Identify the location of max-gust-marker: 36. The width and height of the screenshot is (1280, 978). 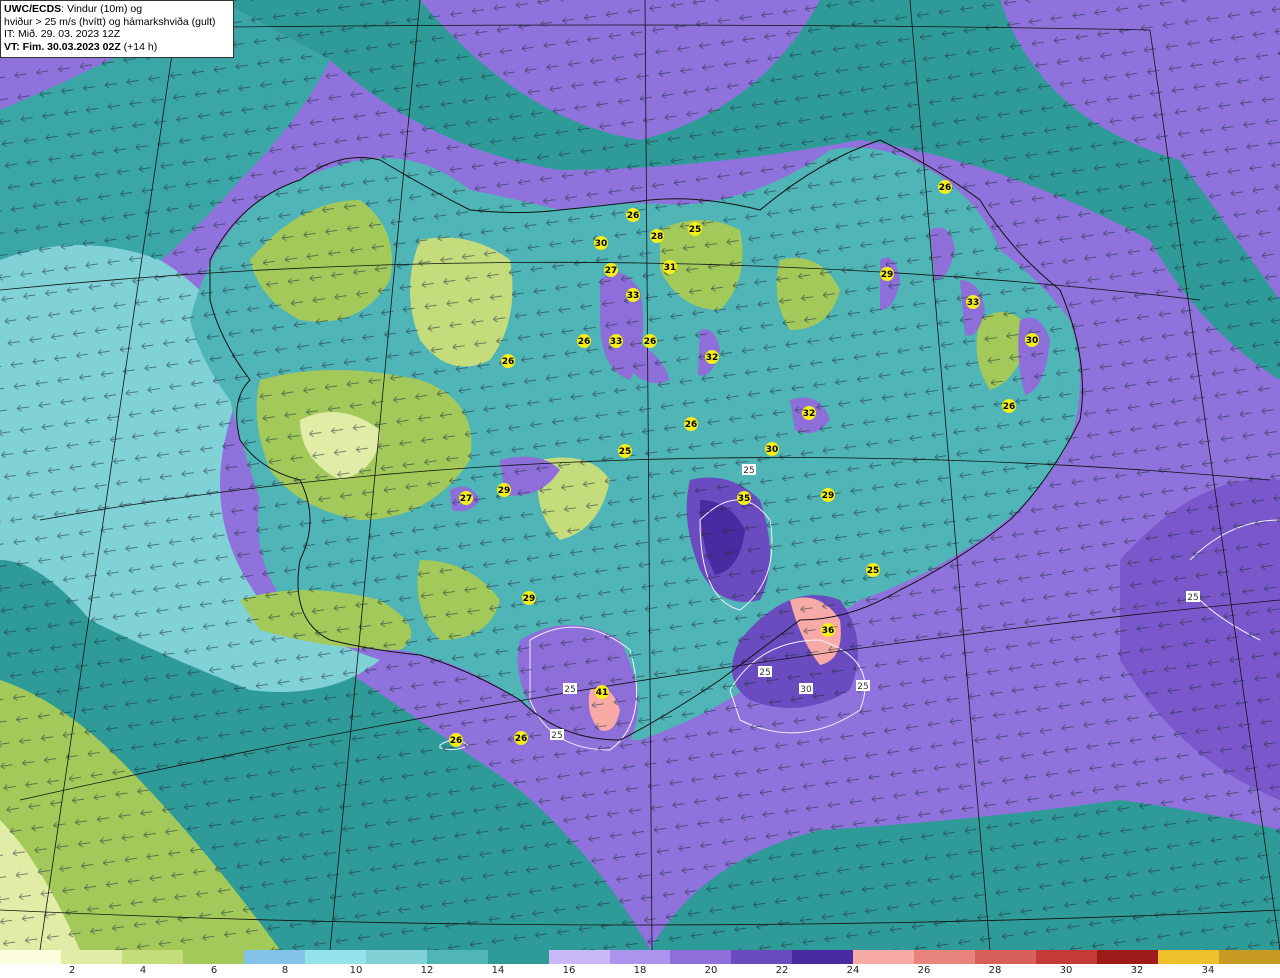
(828, 630).